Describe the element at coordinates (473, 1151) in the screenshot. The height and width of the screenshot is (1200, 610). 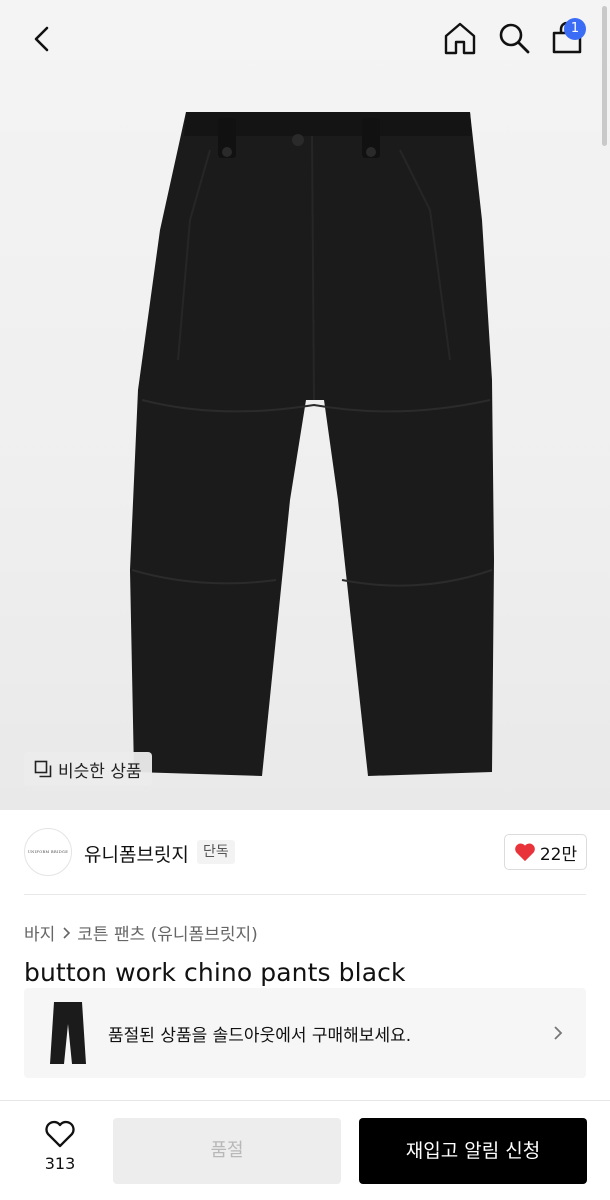
I see `restock-alert-button: 재입고 알림 신청` at that location.